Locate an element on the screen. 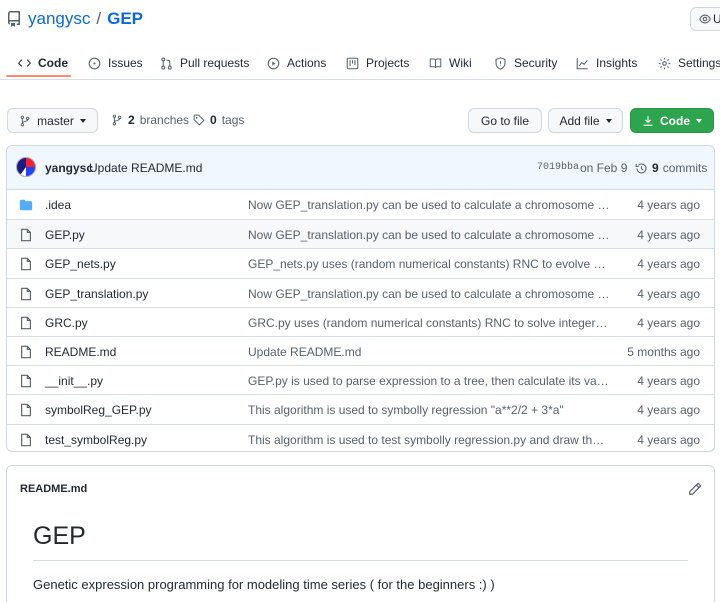 The height and width of the screenshot is (602, 720). file-commit-message: Update README.md is located at coordinates (429, 352).